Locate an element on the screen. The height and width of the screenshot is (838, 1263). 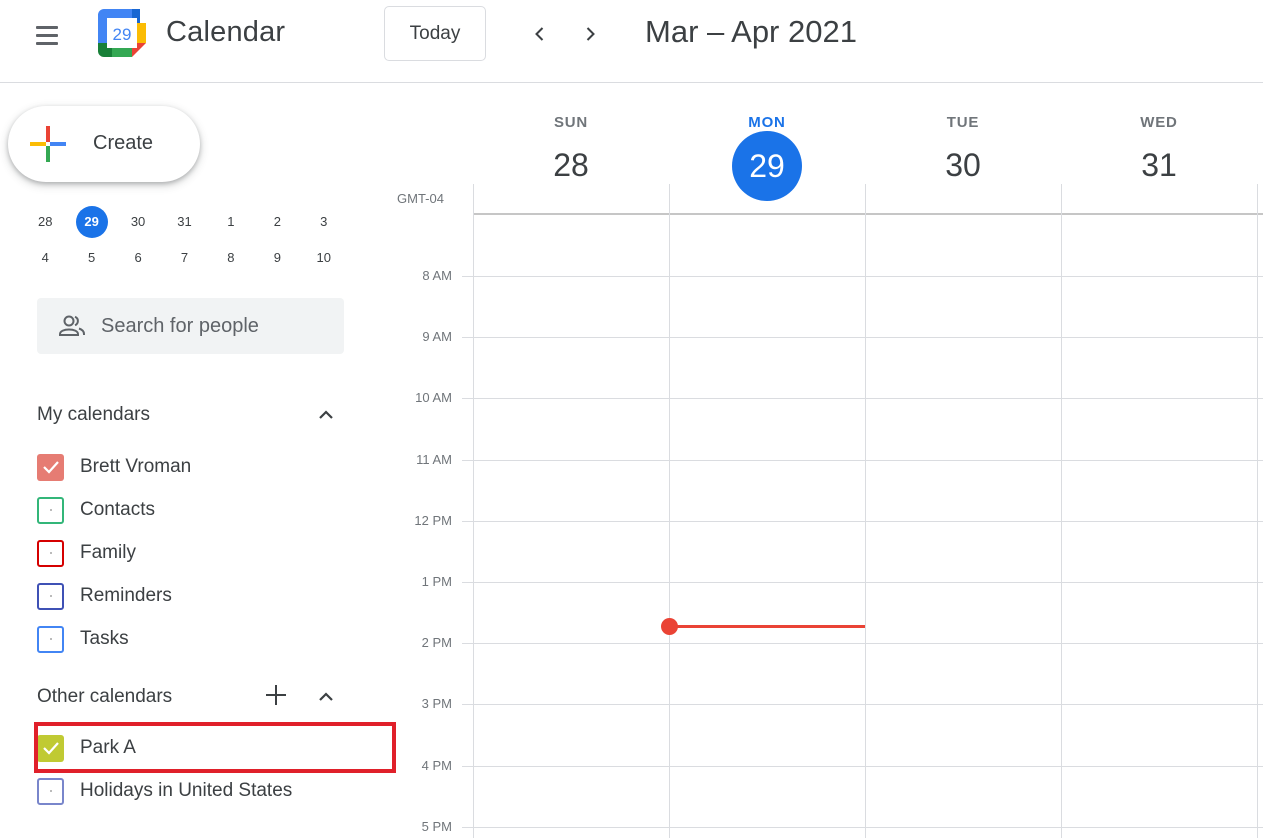
mini-calendar-day: 31 is located at coordinates (184, 222).